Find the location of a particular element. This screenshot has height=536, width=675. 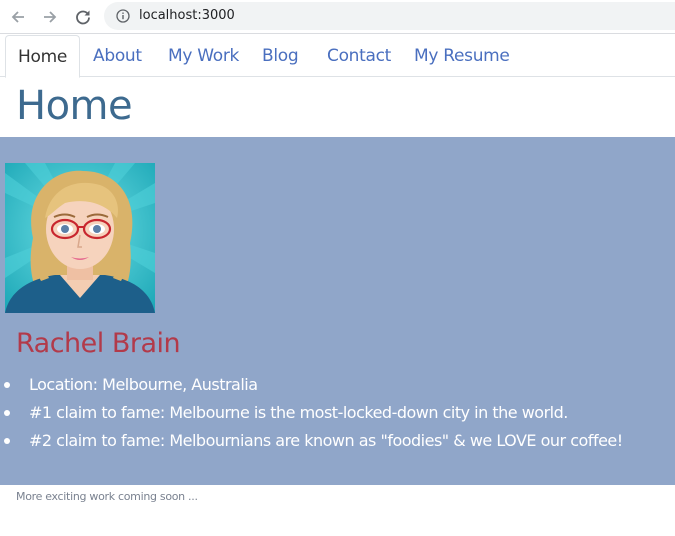

avatar-illustration is located at coordinates (80, 238).